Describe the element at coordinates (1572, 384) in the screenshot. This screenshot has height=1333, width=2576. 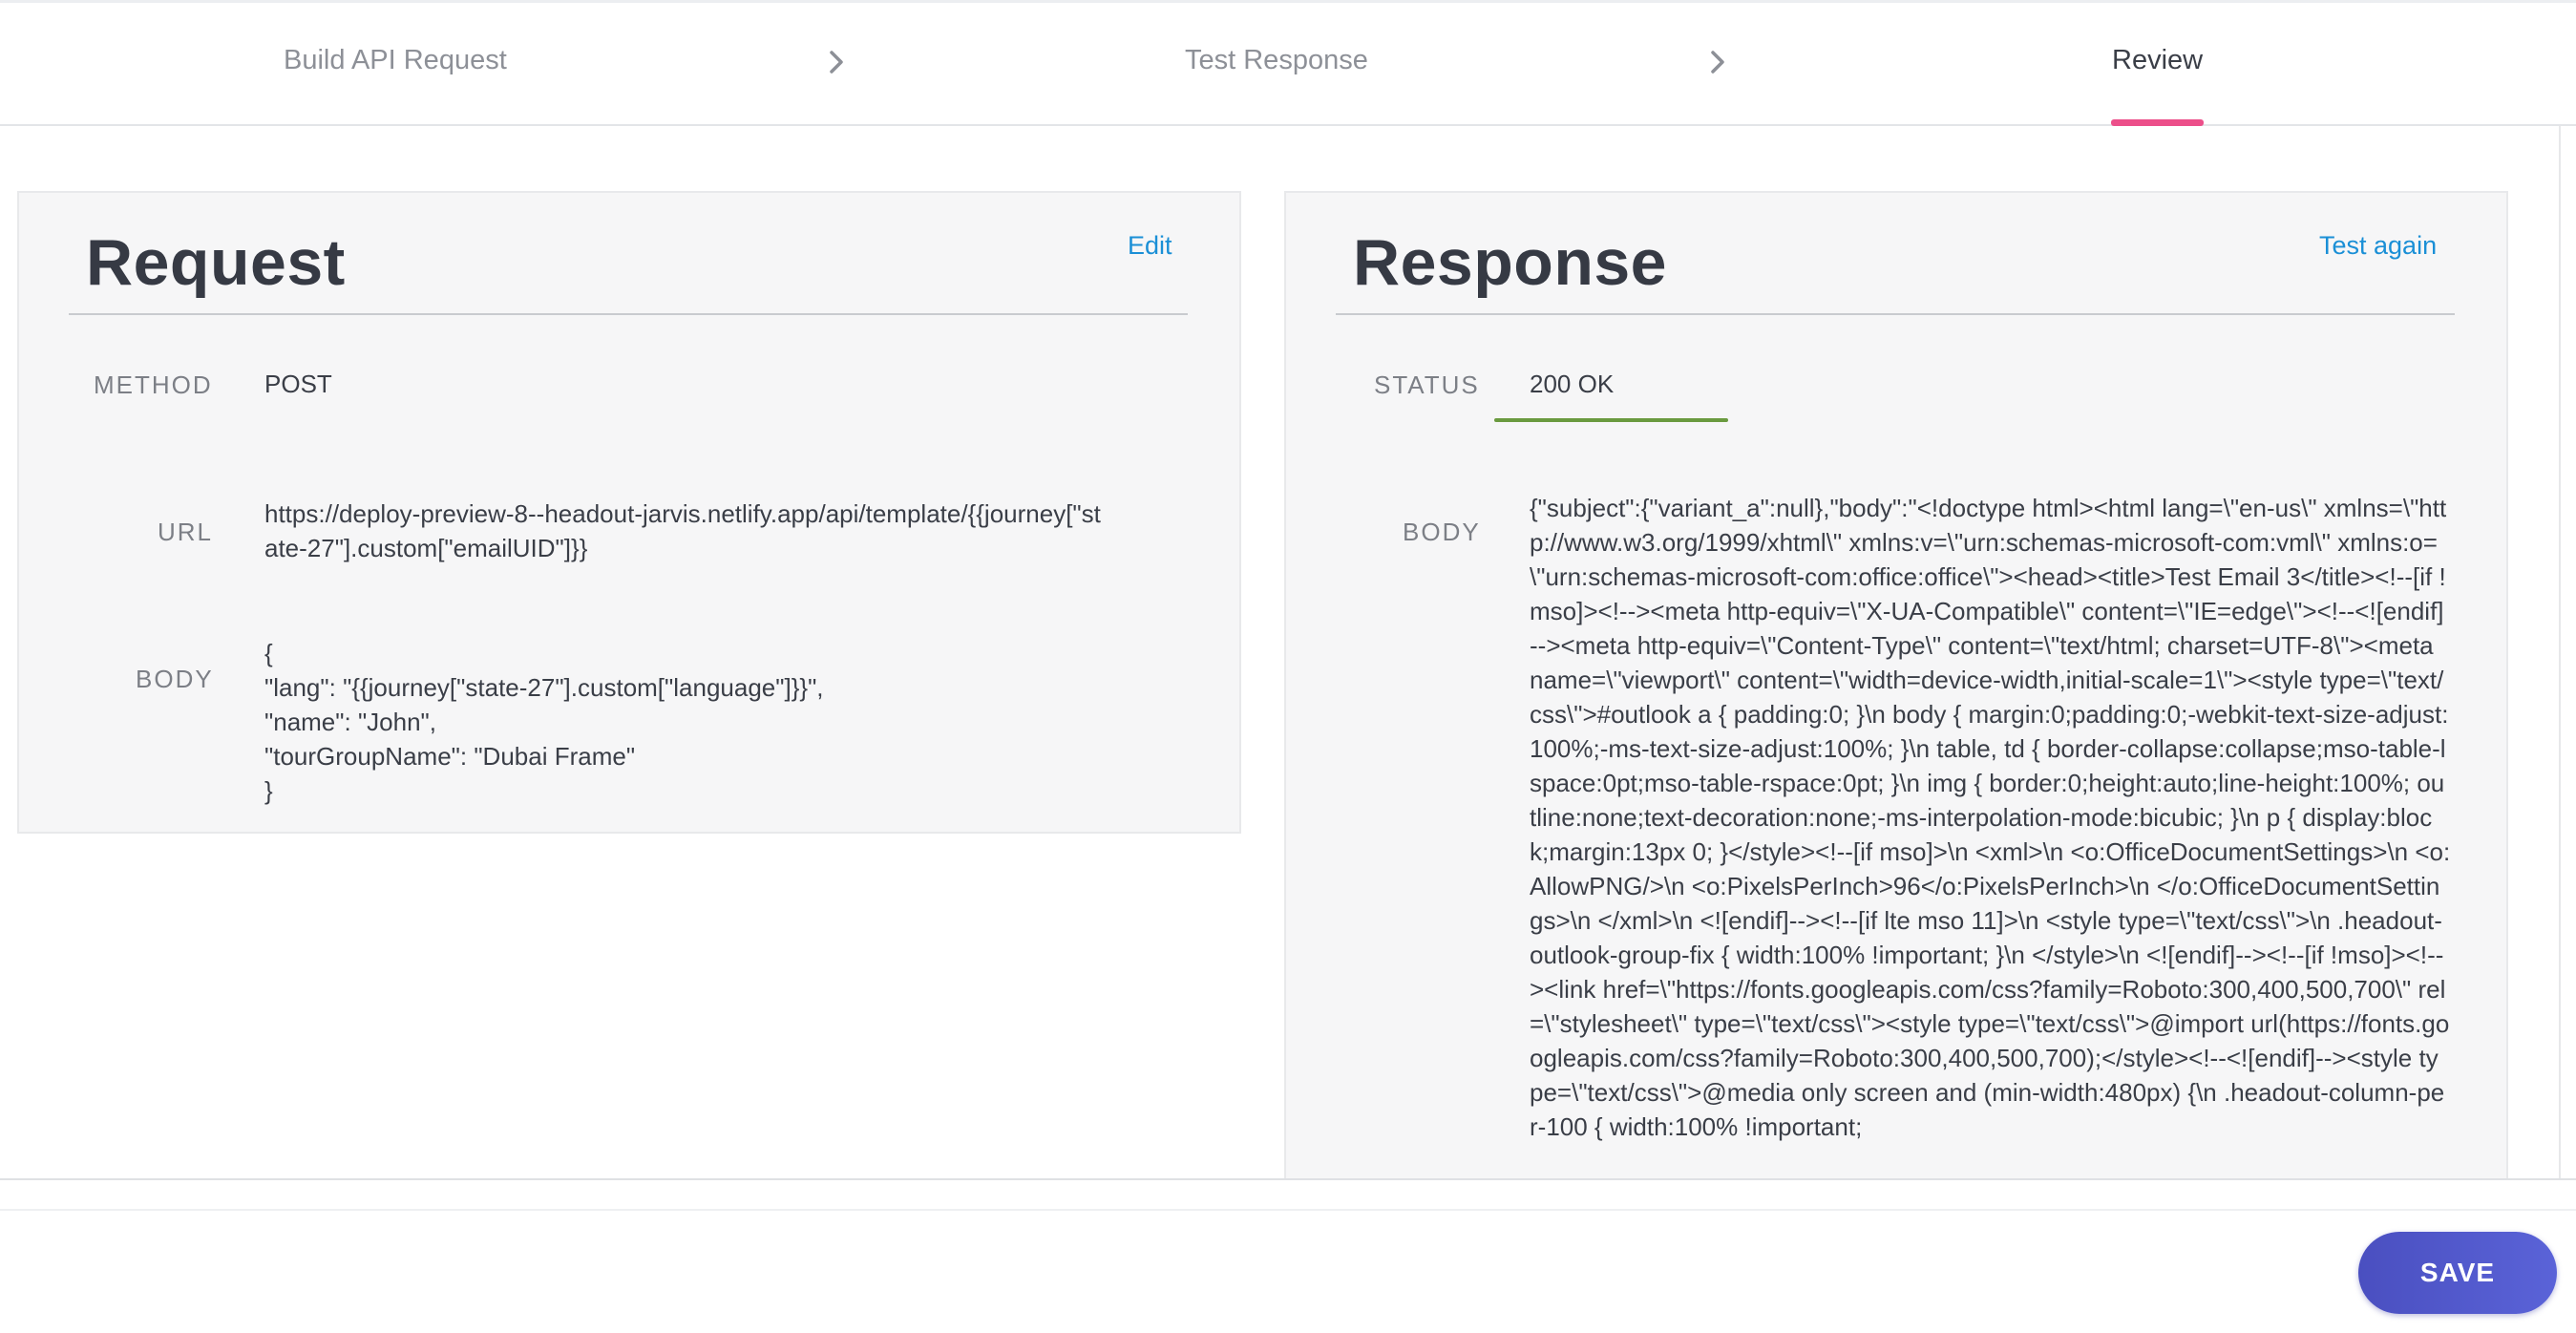
I see `status-value: 200 OK` at that location.